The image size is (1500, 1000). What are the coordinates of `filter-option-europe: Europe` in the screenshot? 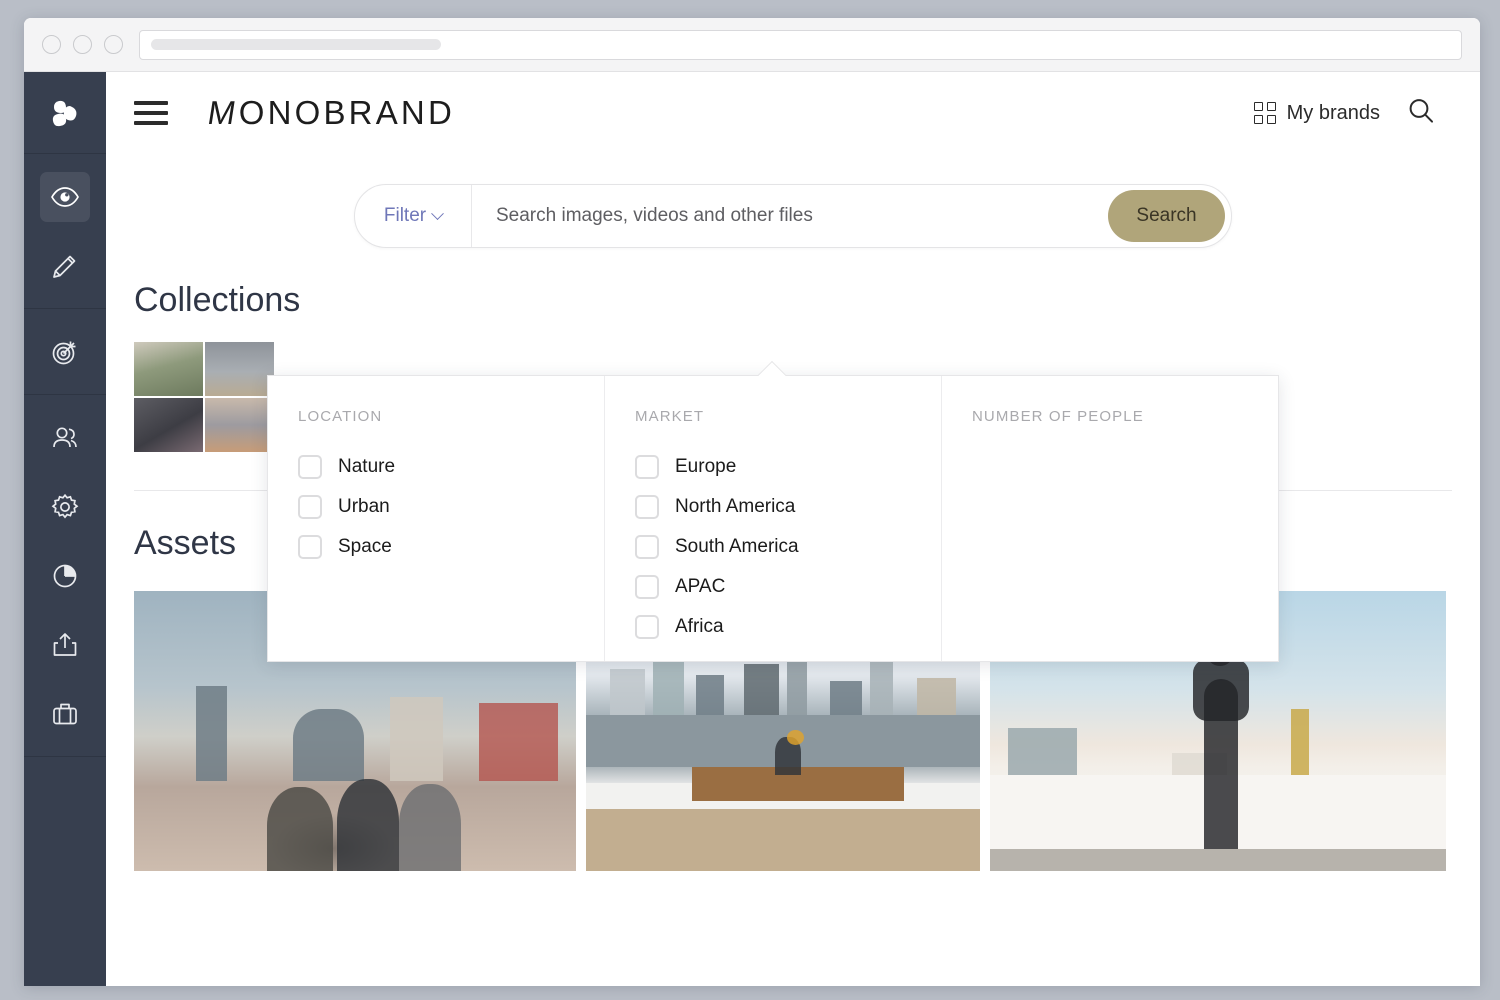 It's located at (788, 467).